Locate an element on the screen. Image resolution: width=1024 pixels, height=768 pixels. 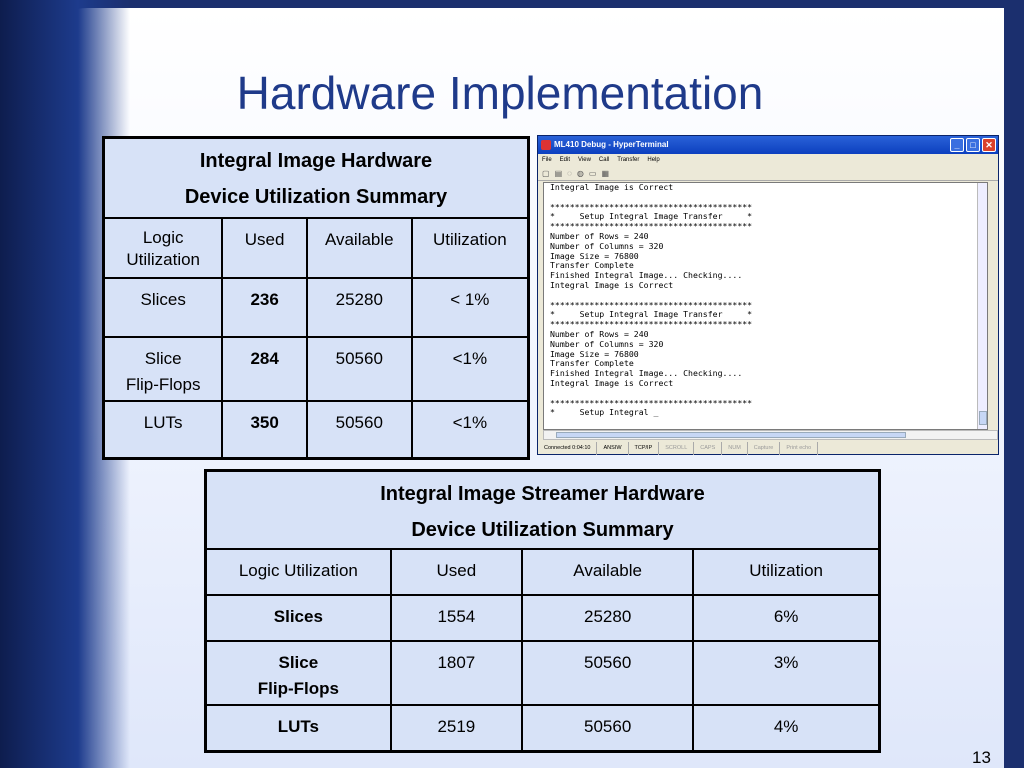
table2-header-used: Used is located at coordinates (456, 572).